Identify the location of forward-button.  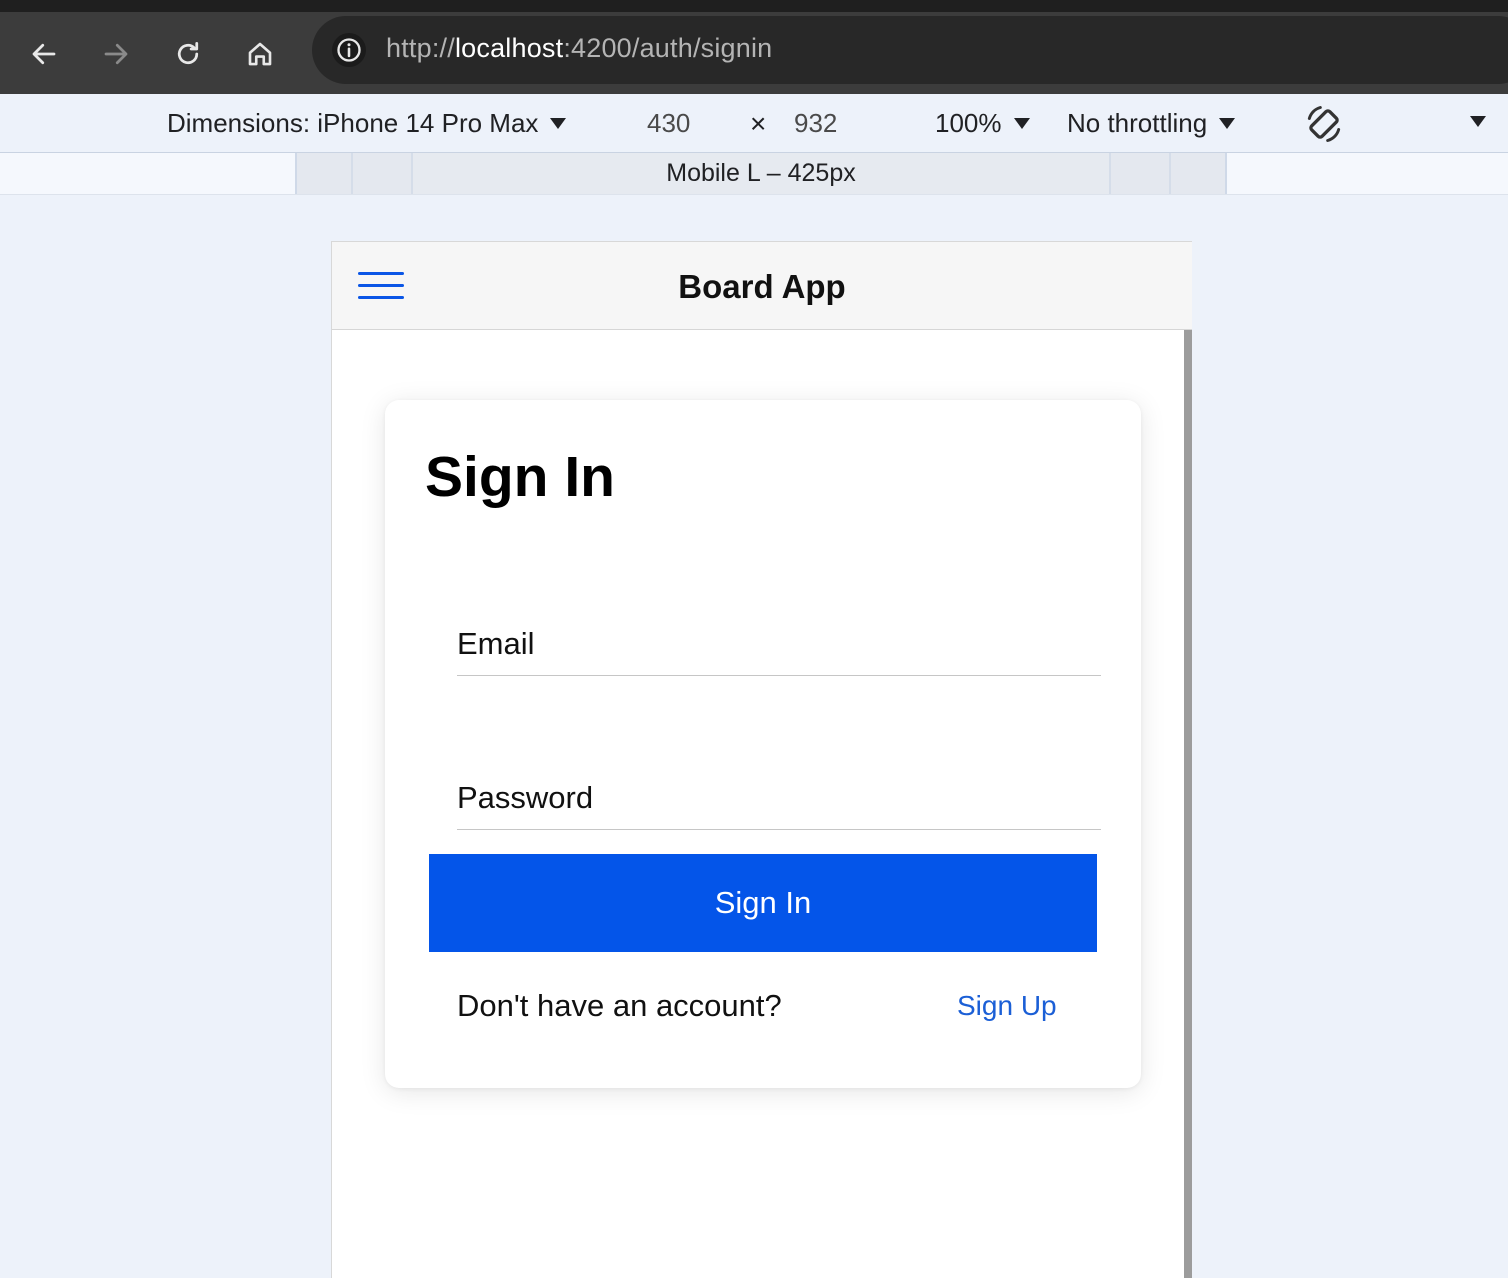
(116, 54).